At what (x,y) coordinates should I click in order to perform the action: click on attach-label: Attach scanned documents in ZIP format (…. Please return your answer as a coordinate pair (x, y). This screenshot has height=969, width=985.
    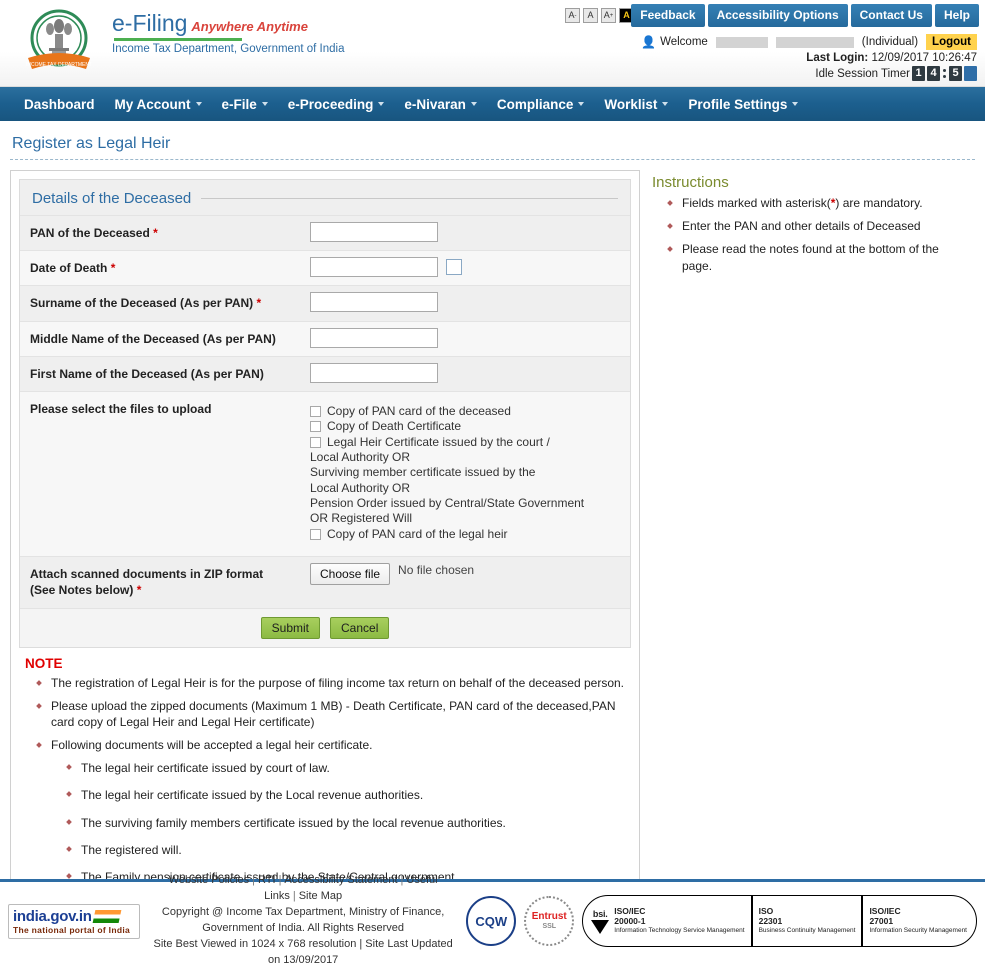
    Looking at the image, I should click on (147, 582).